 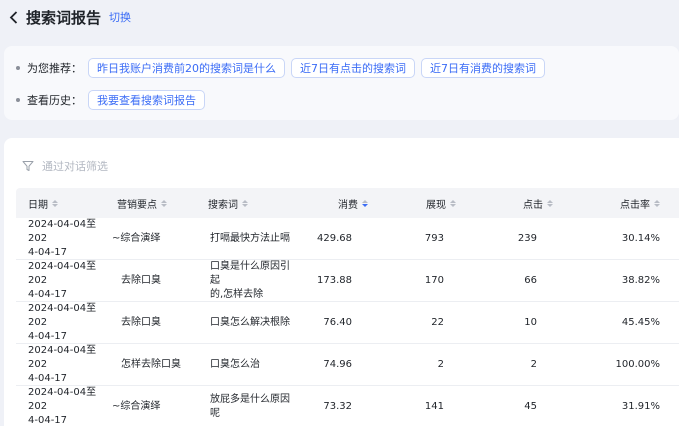 What do you see at coordinates (61, 203) in the screenshot?
I see `column-header-date: 日期` at bounding box center [61, 203].